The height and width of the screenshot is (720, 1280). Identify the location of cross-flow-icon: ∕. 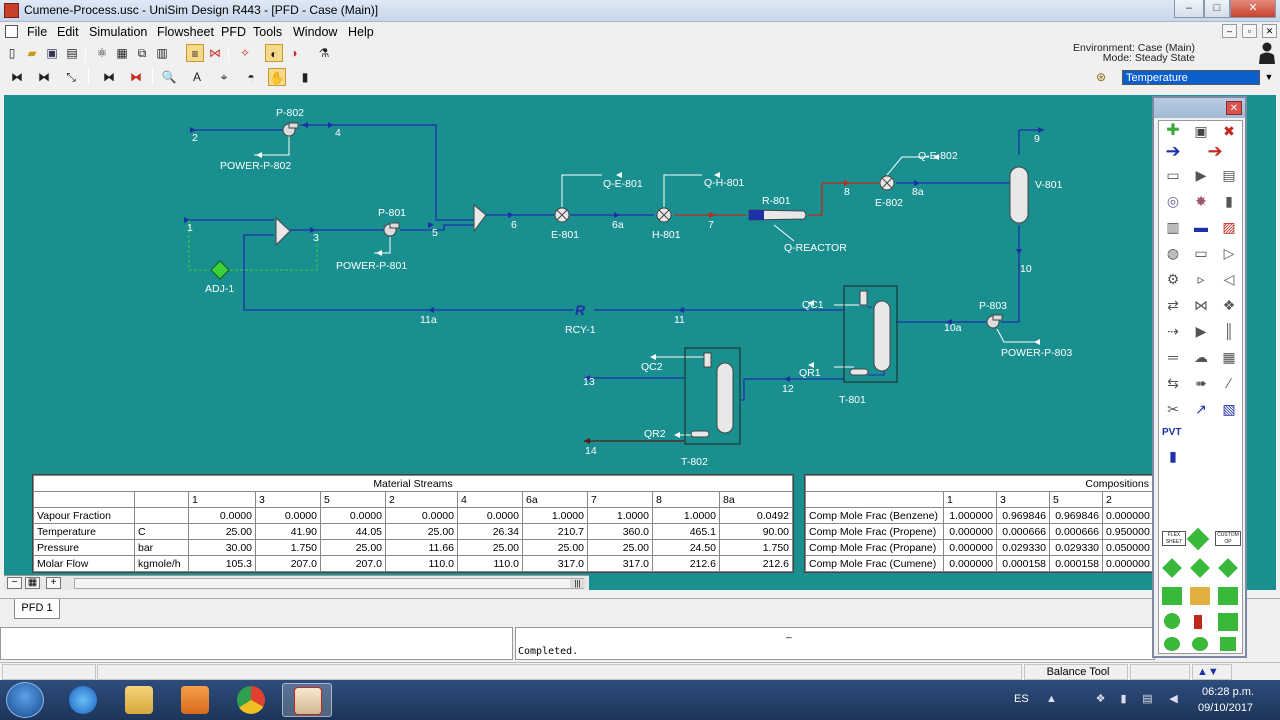
(1229, 383).